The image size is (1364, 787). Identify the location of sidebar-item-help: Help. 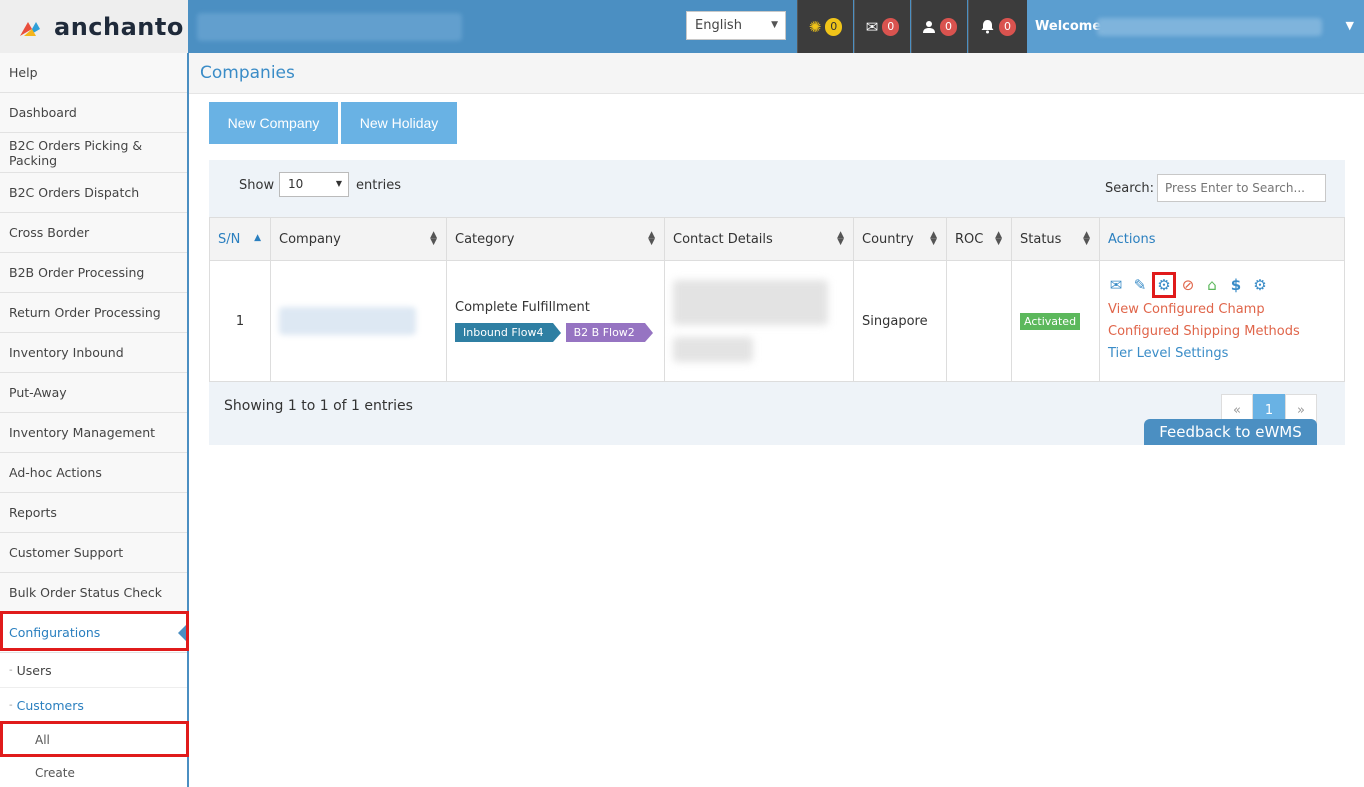
(93, 73).